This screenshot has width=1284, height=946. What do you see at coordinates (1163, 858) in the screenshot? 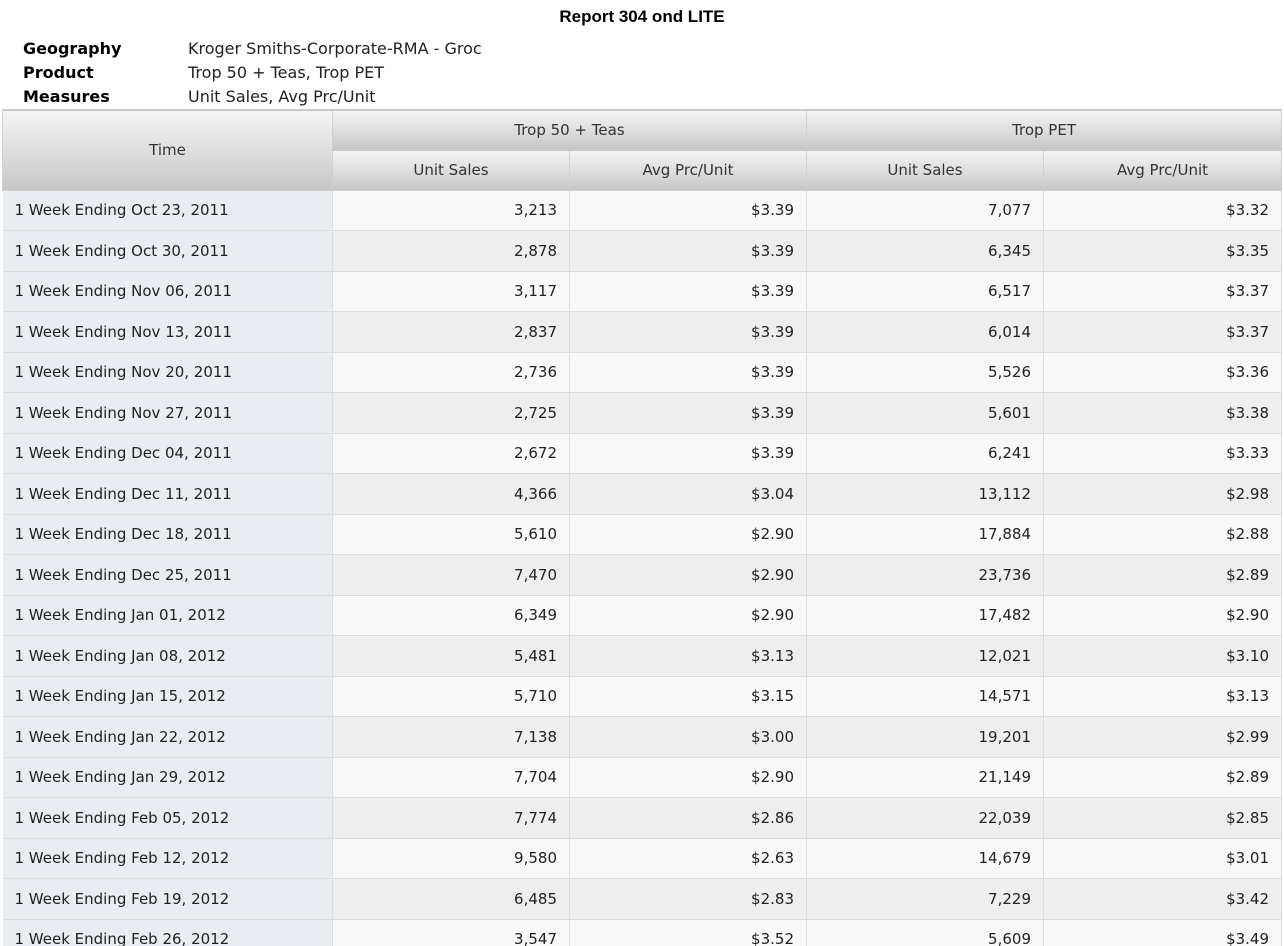
I see `trop-pet-avg-prc-cell: $3.01` at bounding box center [1163, 858].